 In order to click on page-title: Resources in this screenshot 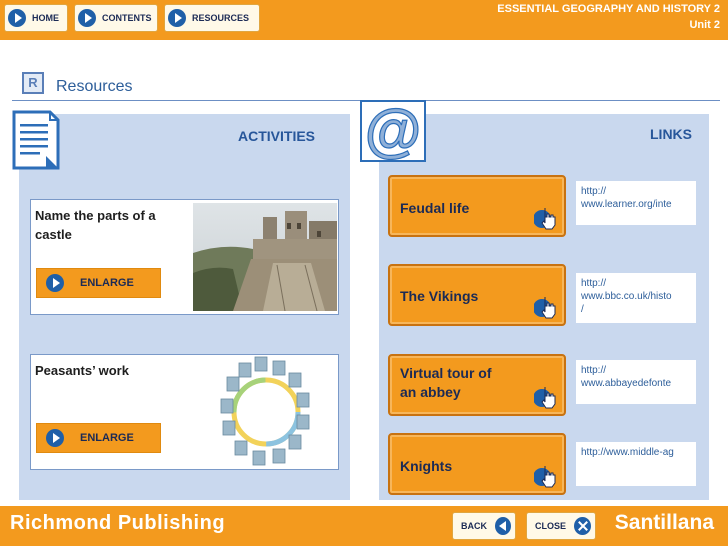, I will do `click(94, 86)`.